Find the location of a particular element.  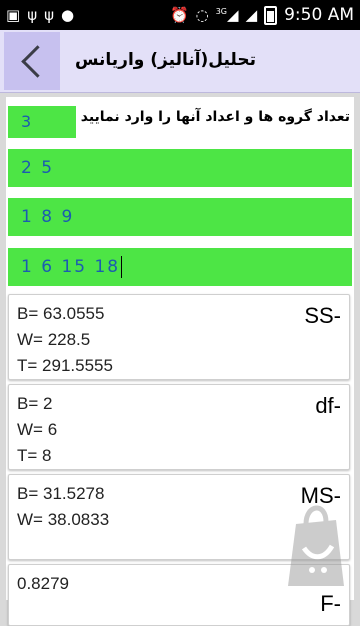

f-value: 0.8279 is located at coordinates (43, 583).